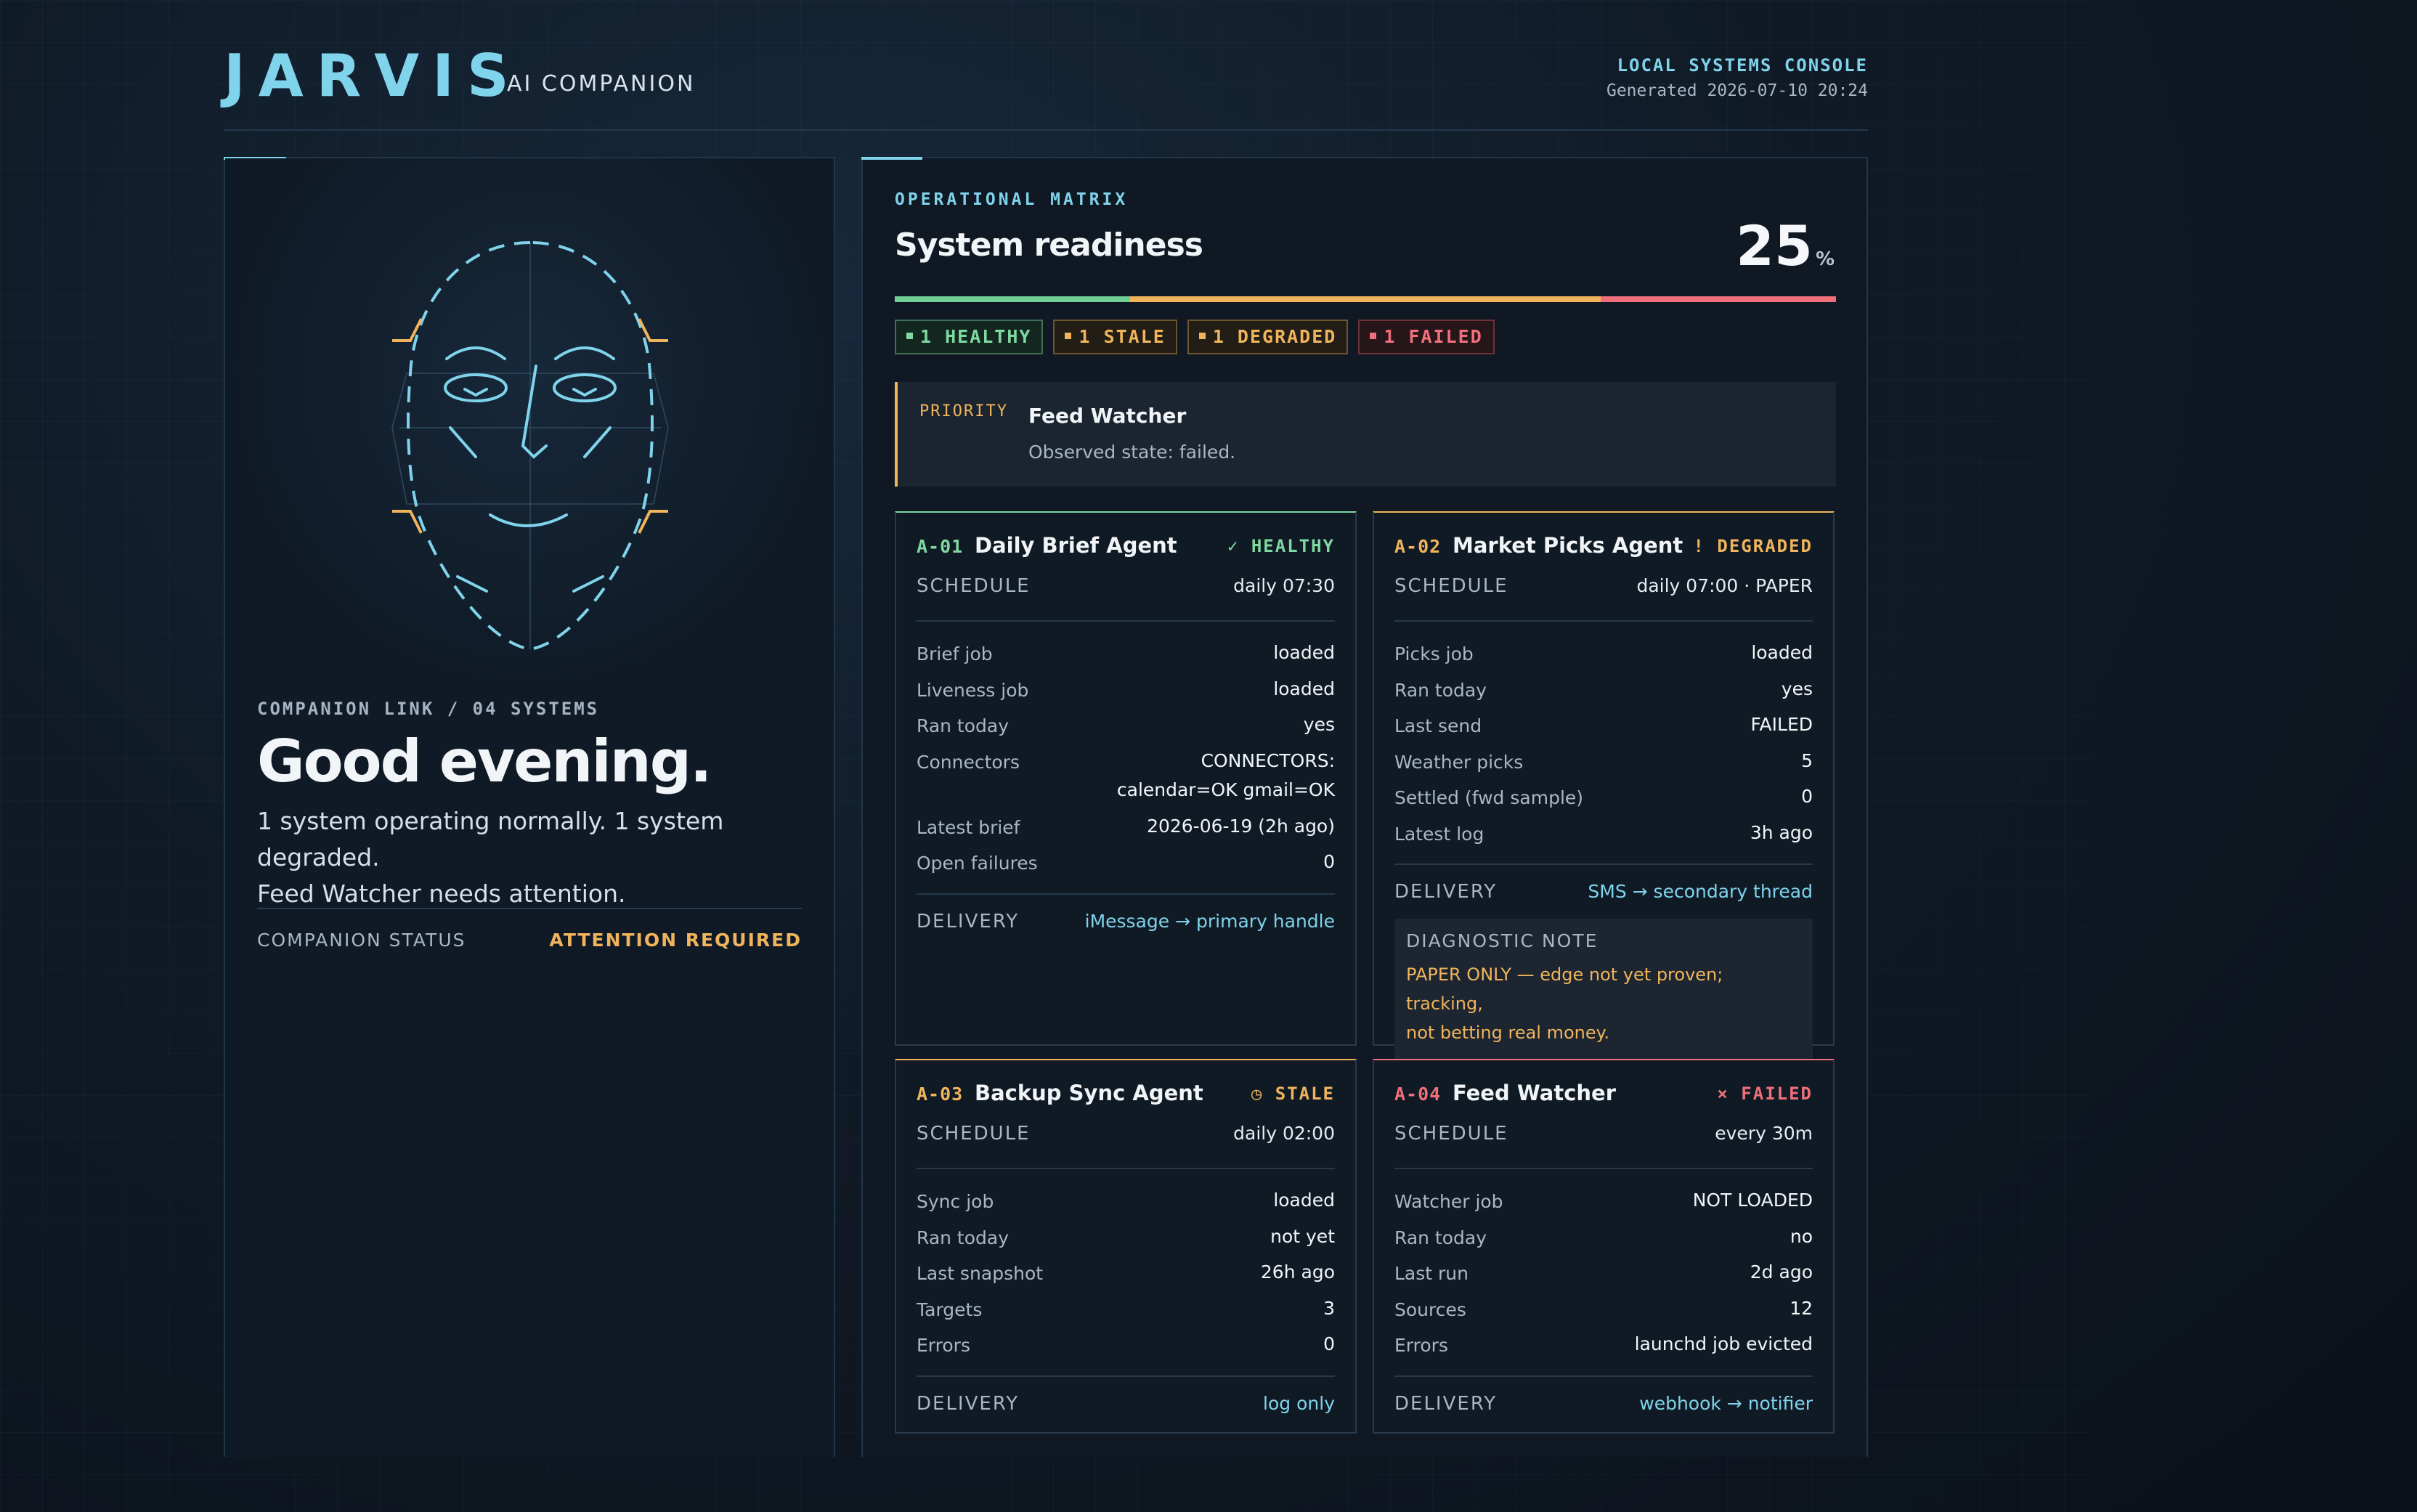  I want to click on metric-value-line: calendar=OK gmail=OK, so click(1225, 789).